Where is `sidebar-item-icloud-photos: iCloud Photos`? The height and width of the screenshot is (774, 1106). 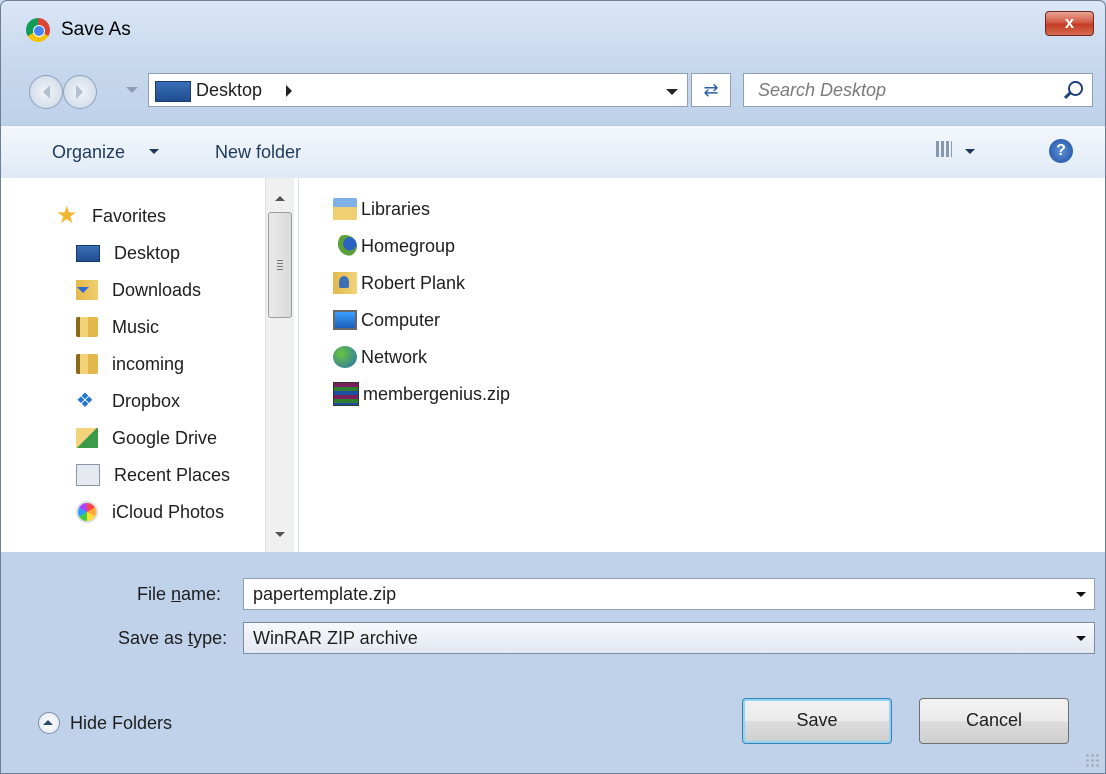 sidebar-item-icloud-photos: iCloud Photos is located at coordinates (150, 512).